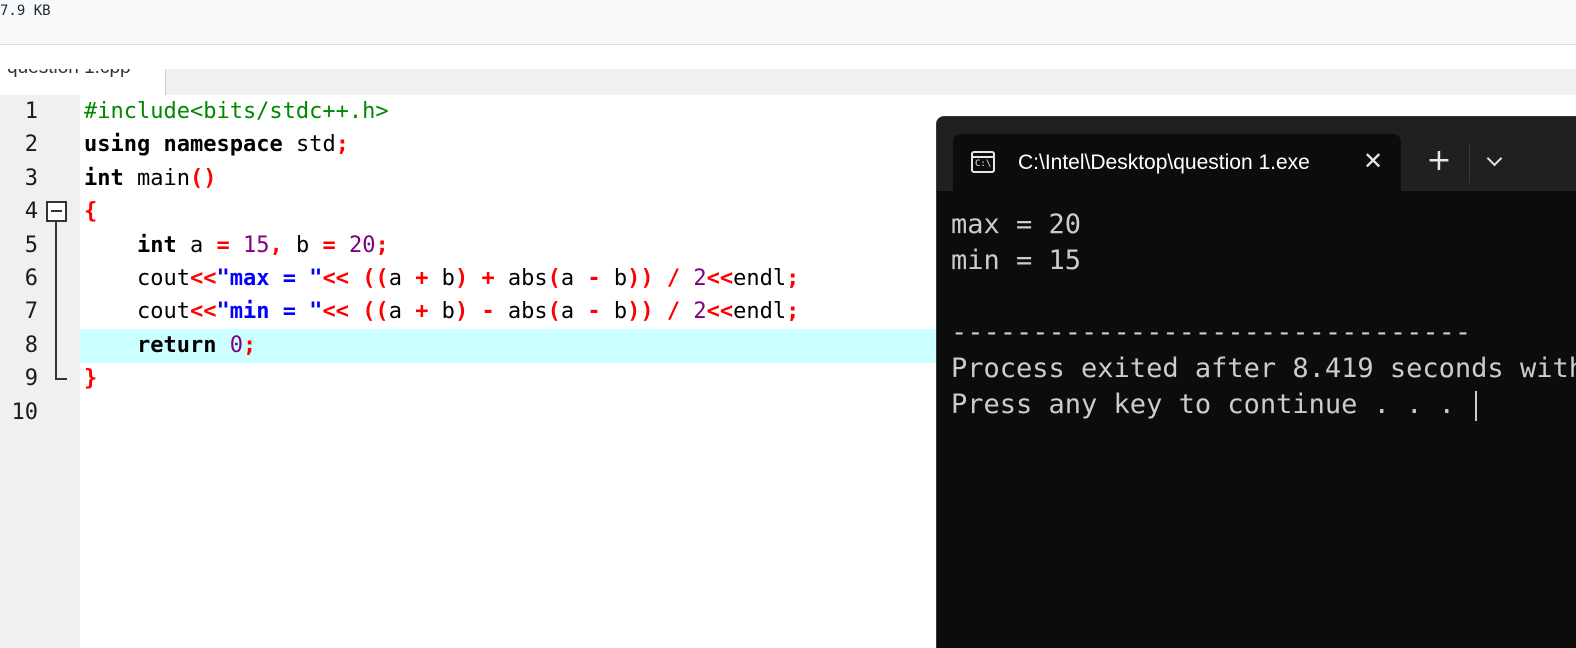 The height and width of the screenshot is (648, 1576). I want to click on terminal-tab-title: C:\Intel\Desktop\question 1.exe, so click(1164, 162).